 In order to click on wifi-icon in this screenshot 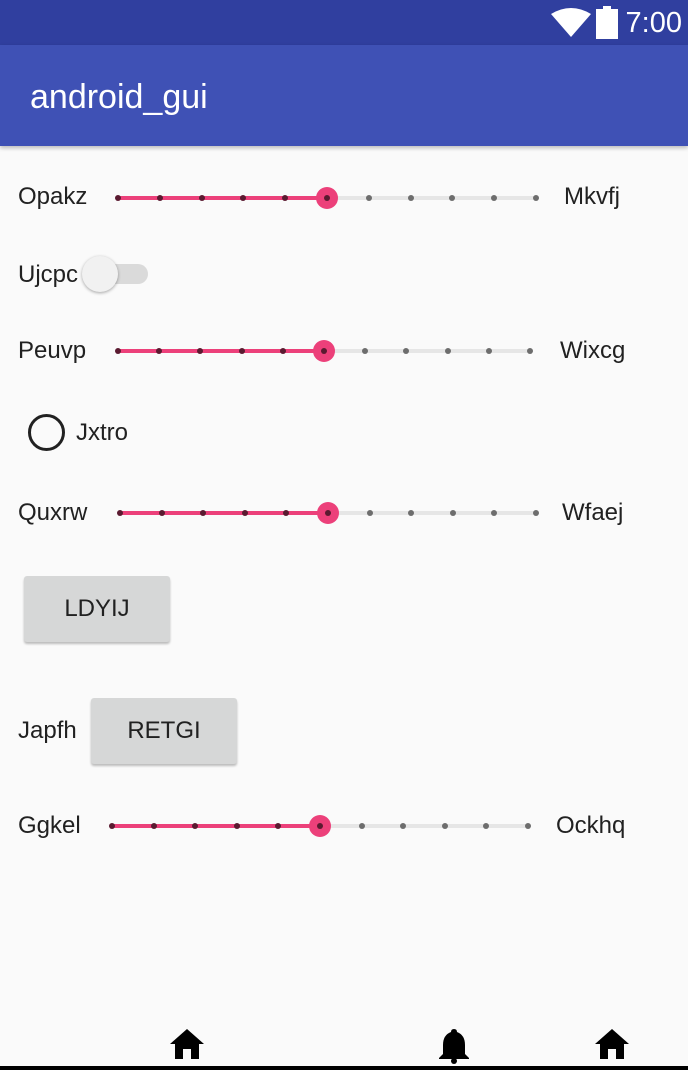, I will do `click(571, 22)`.